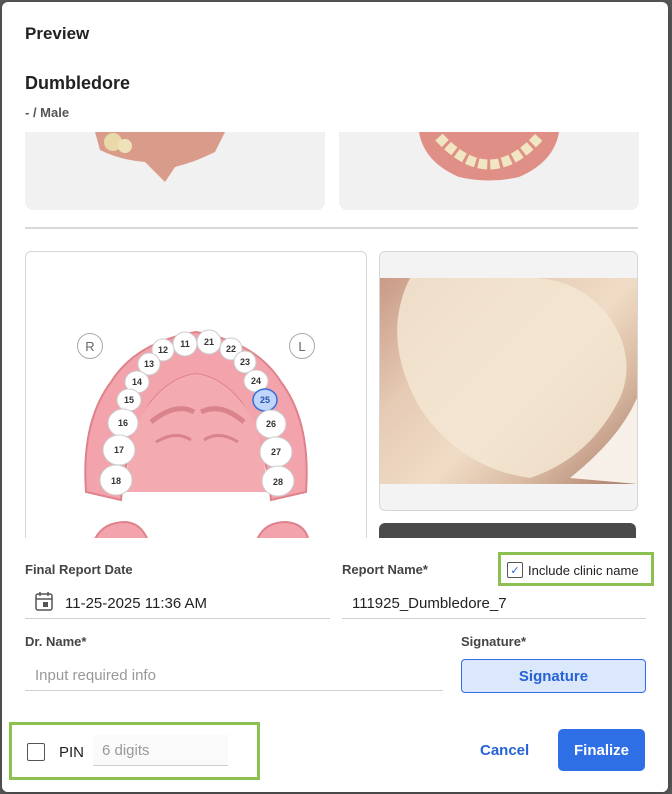  Describe the element at coordinates (494, 641) in the screenshot. I see `signature-label: Signature*` at that location.